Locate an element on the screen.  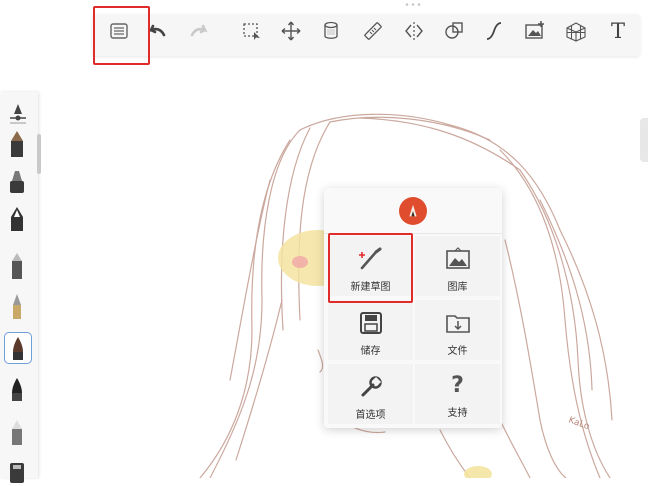
menu-item-support: ? 支持 is located at coordinates (457, 394).